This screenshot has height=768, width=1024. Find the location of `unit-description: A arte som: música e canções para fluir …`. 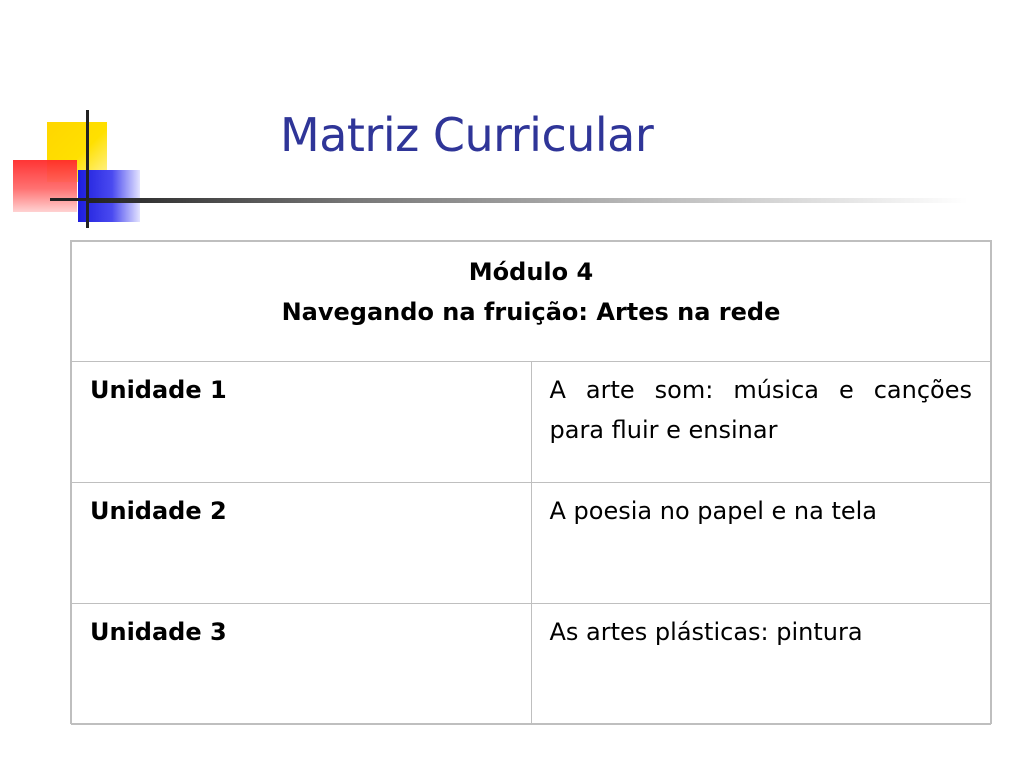

unit-description: A arte som: música e canções para fluir … is located at coordinates (760, 422).